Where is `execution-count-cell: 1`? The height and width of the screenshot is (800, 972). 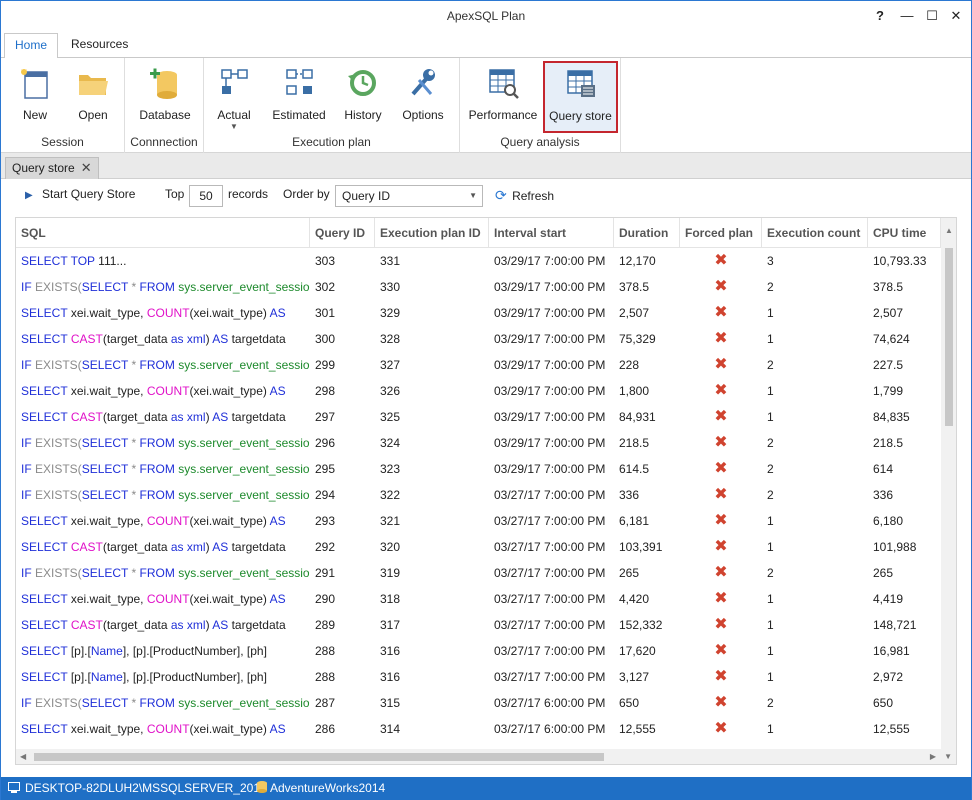
execution-count-cell: 1 is located at coordinates (770, 599).